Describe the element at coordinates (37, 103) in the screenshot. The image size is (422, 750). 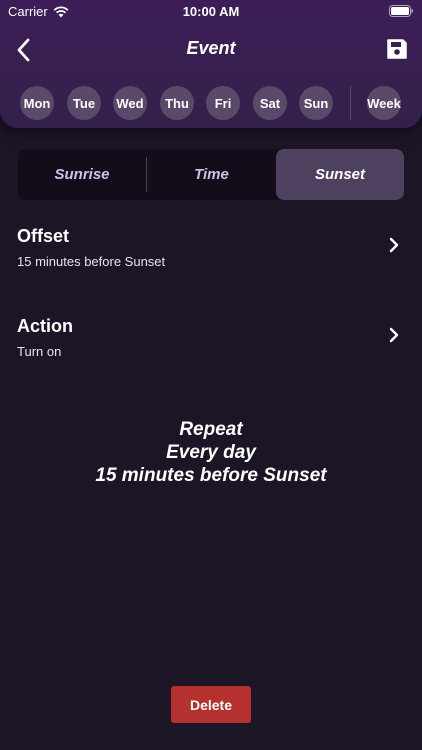
I see `day-mon-button: Mon` at that location.